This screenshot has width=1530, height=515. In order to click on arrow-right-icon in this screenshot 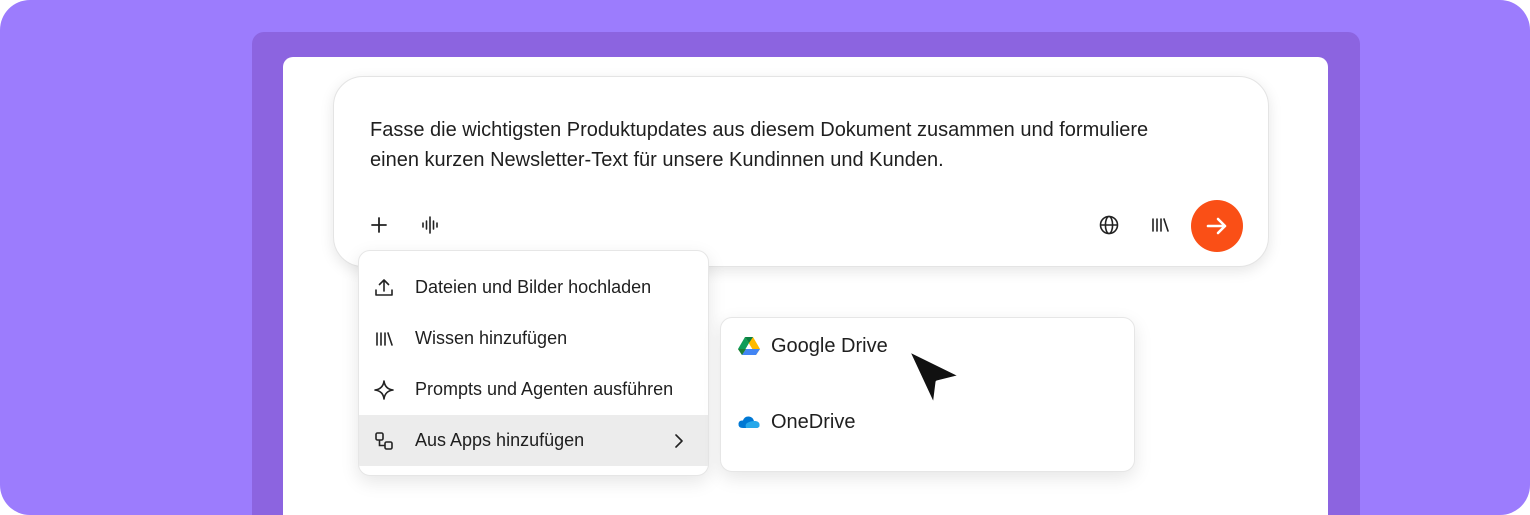, I will do `click(1216, 226)`.